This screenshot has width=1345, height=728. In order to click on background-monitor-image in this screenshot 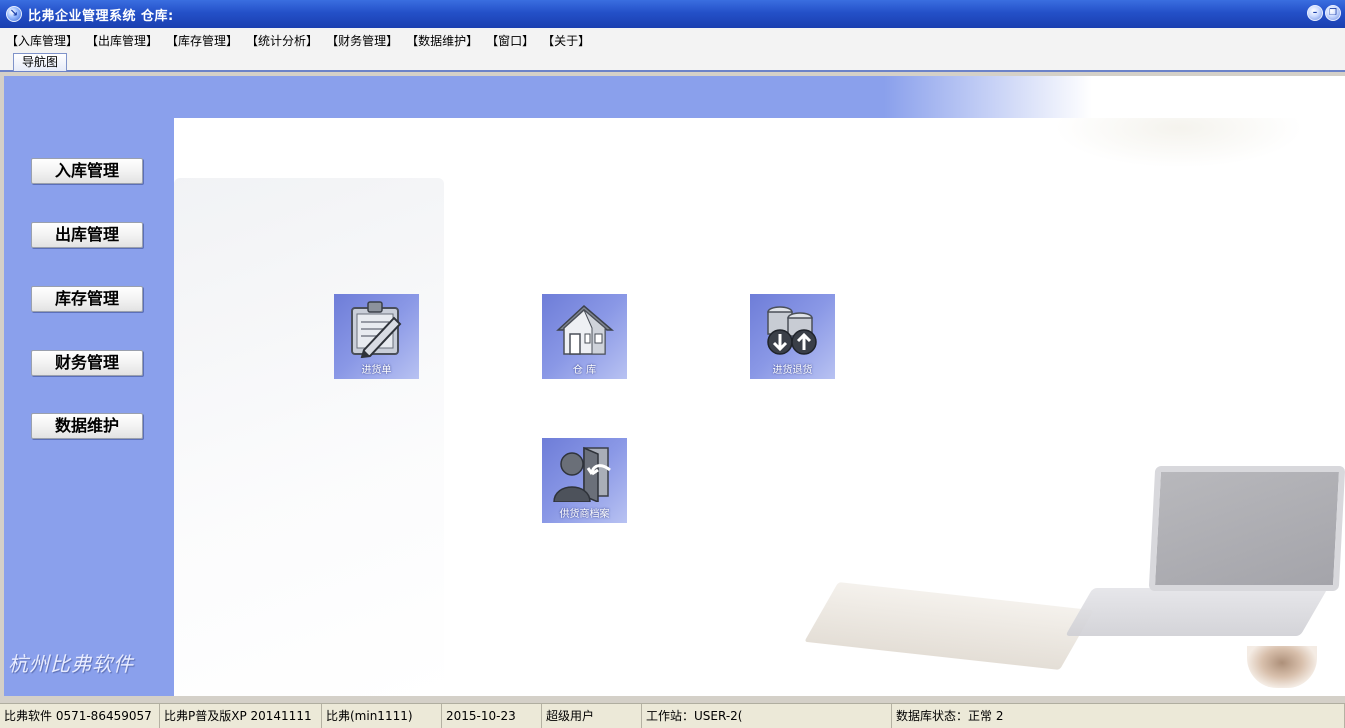, I will do `click(309, 437)`.